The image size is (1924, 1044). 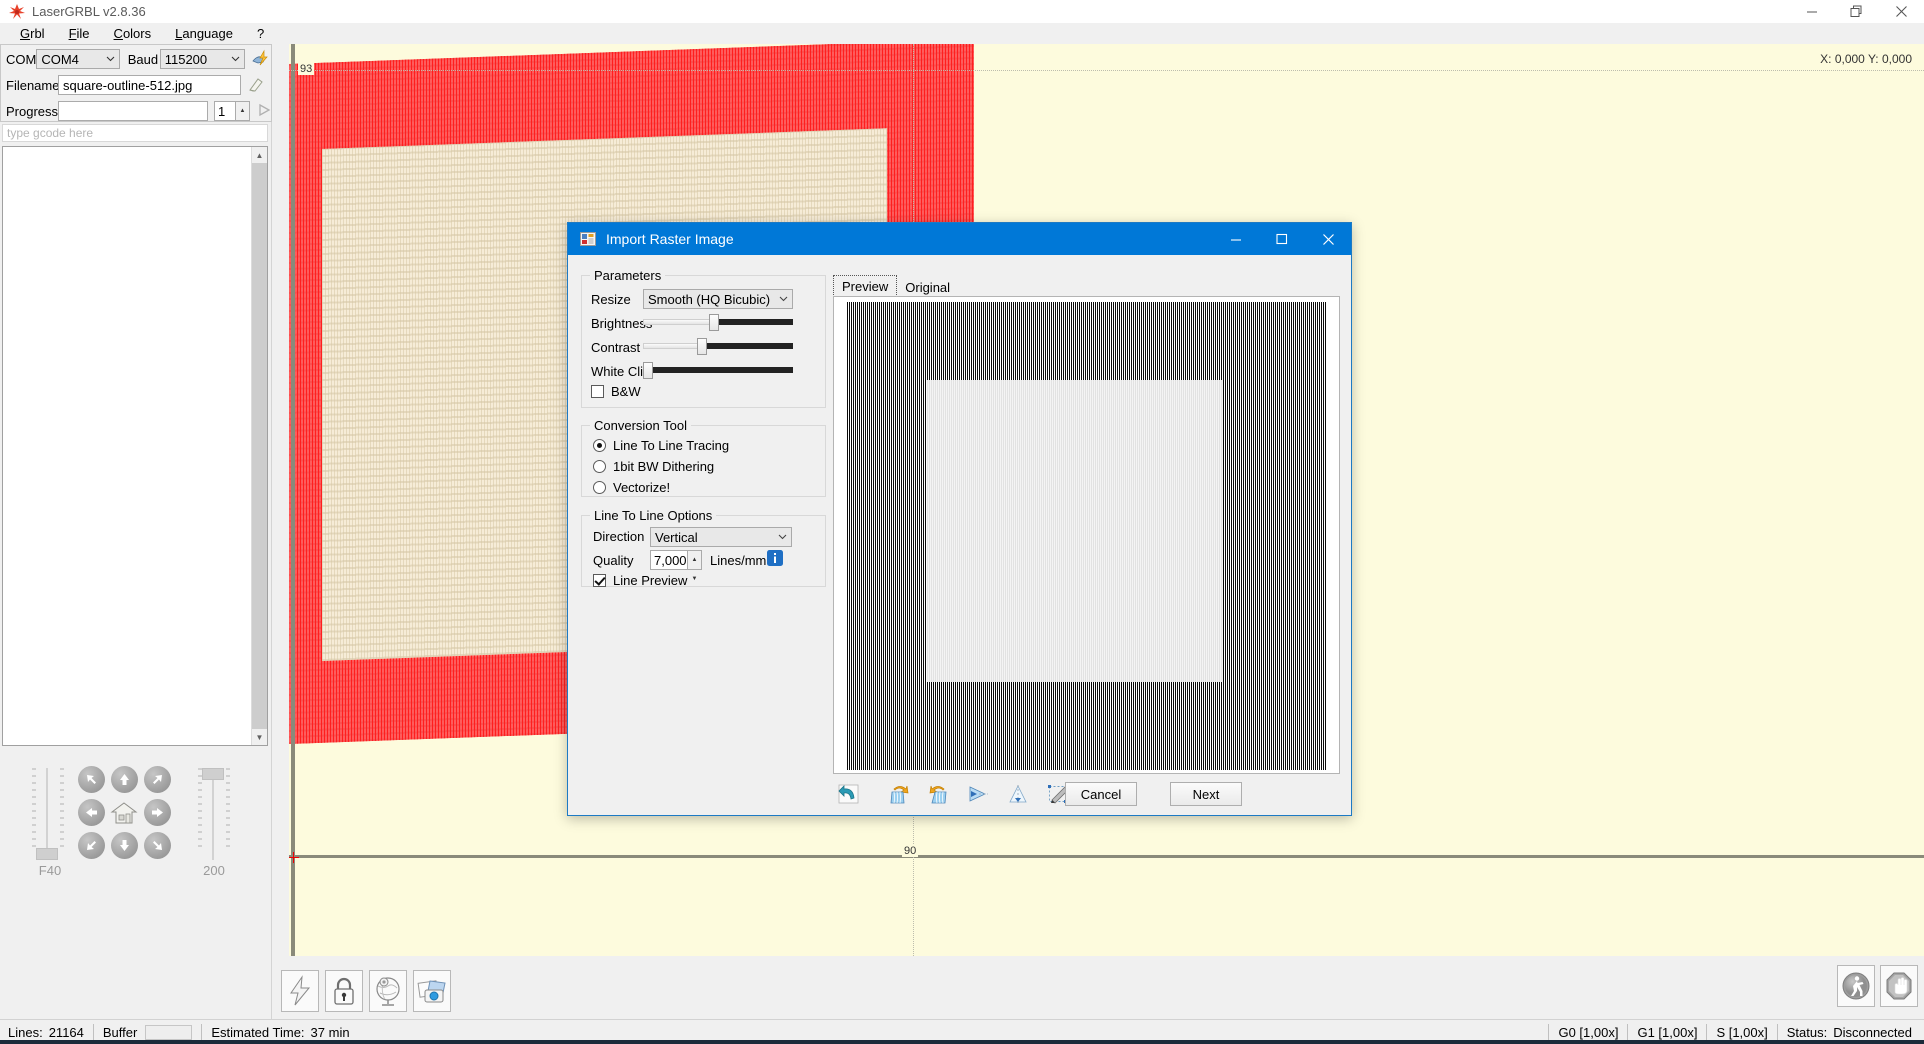 I want to click on contrast-knob, so click(x=702, y=346).